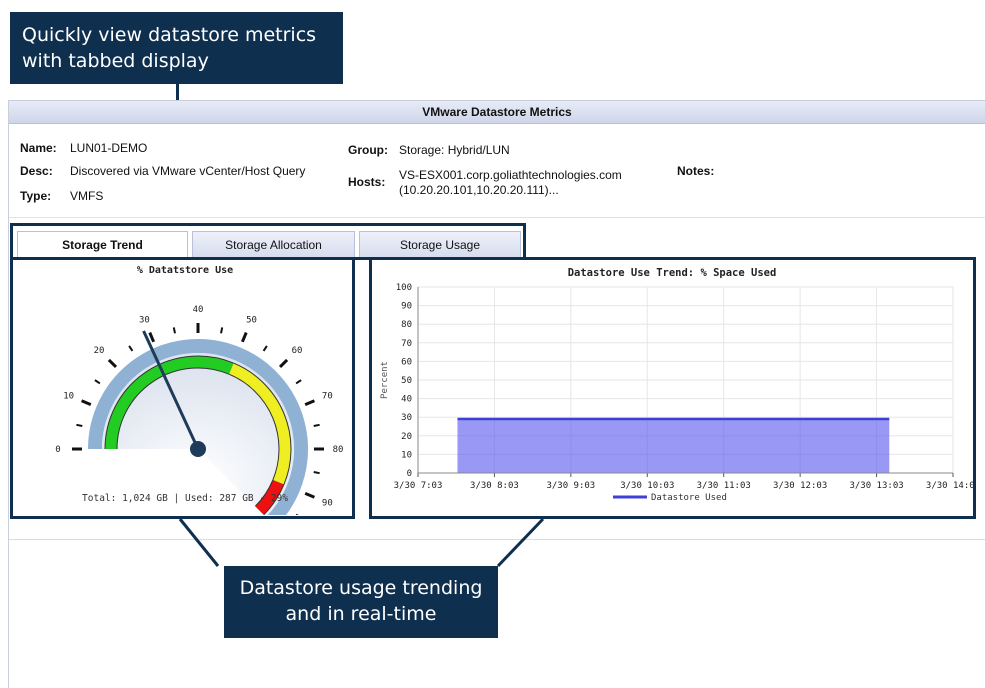 Image resolution: width=985 pixels, height=688 pixels. I want to click on content-divider, so click(497, 539).